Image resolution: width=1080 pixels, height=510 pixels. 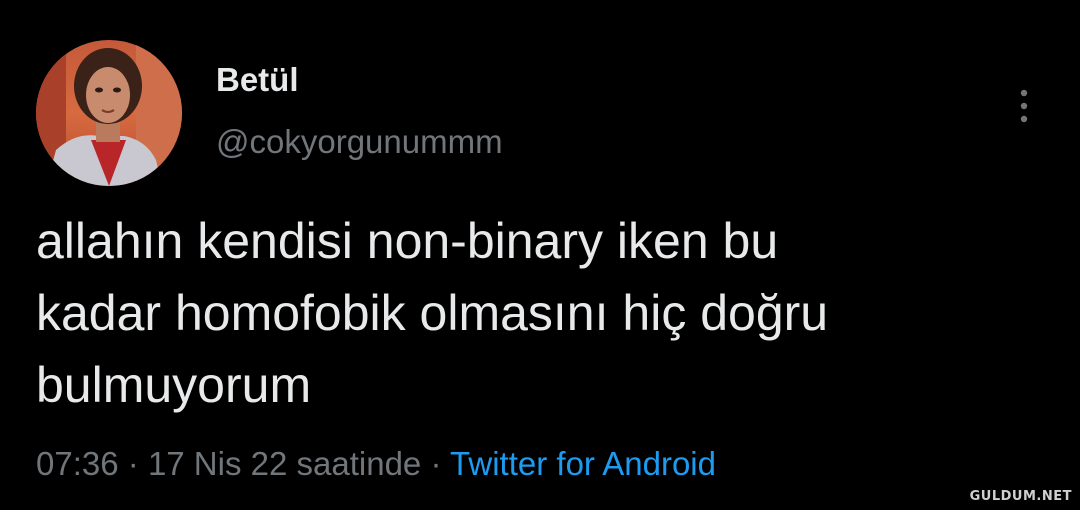 What do you see at coordinates (284, 463) in the screenshot?
I see `tweet-date: 17 Nis 22 saatinde` at bounding box center [284, 463].